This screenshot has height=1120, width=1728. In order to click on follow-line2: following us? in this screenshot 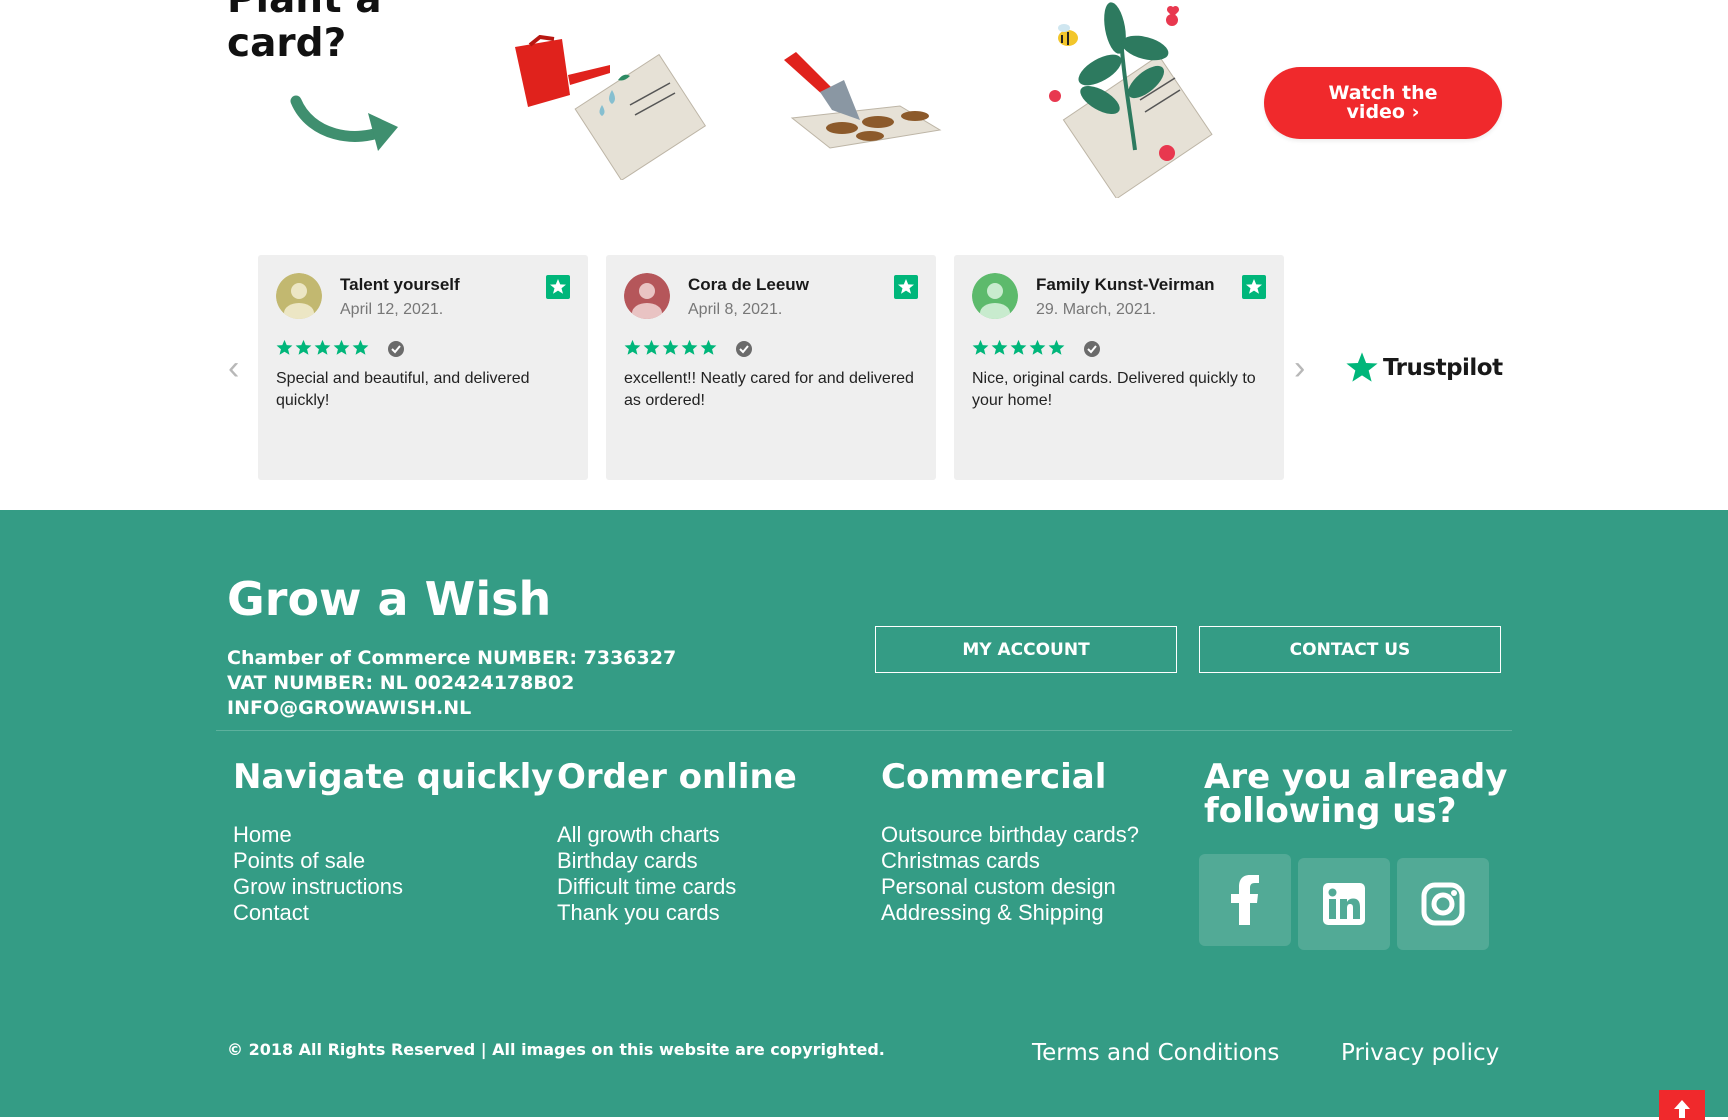, I will do `click(1330, 811)`.